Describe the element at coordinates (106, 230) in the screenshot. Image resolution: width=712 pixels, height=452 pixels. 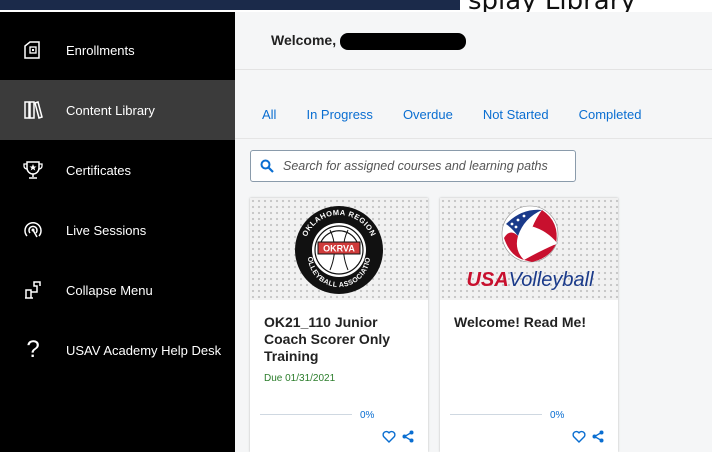
I see `sidebar-item-label: Live Sessions` at that location.